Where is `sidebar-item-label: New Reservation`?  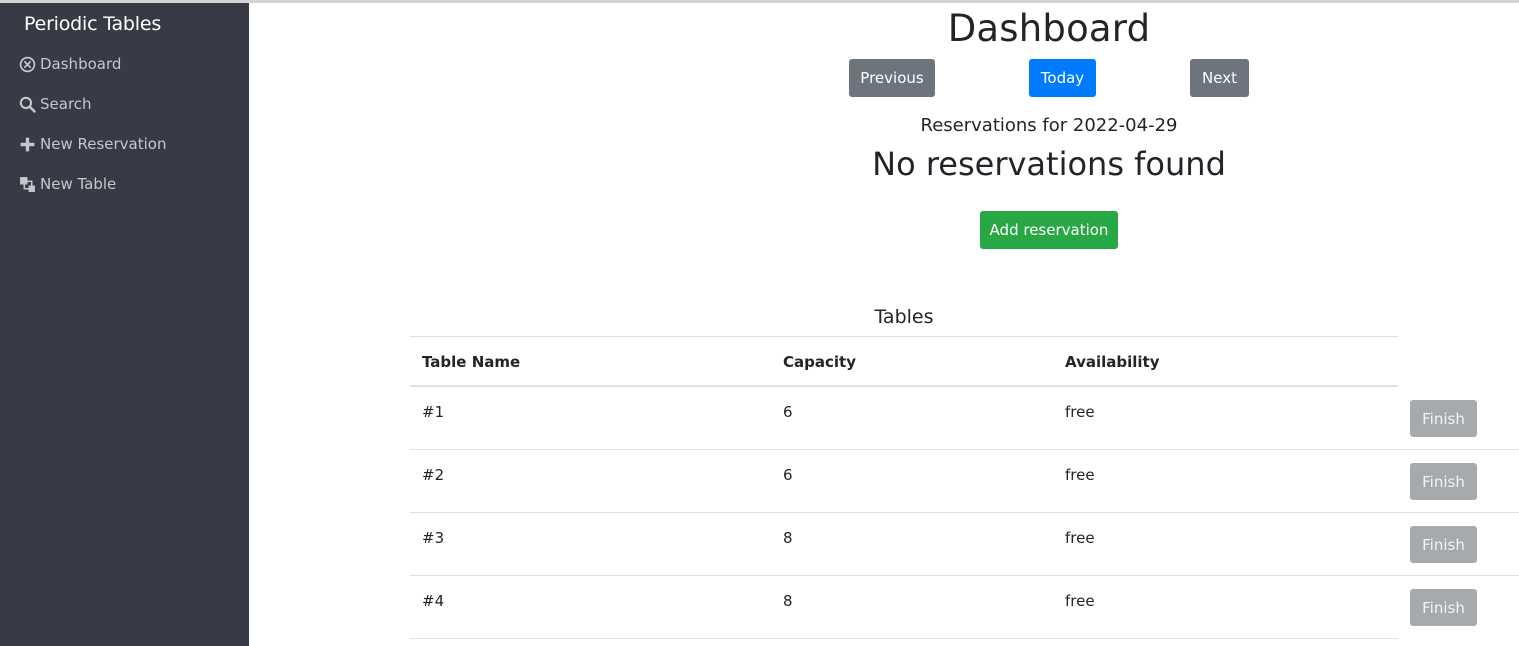 sidebar-item-label: New Reservation is located at coordinates (103, 144).